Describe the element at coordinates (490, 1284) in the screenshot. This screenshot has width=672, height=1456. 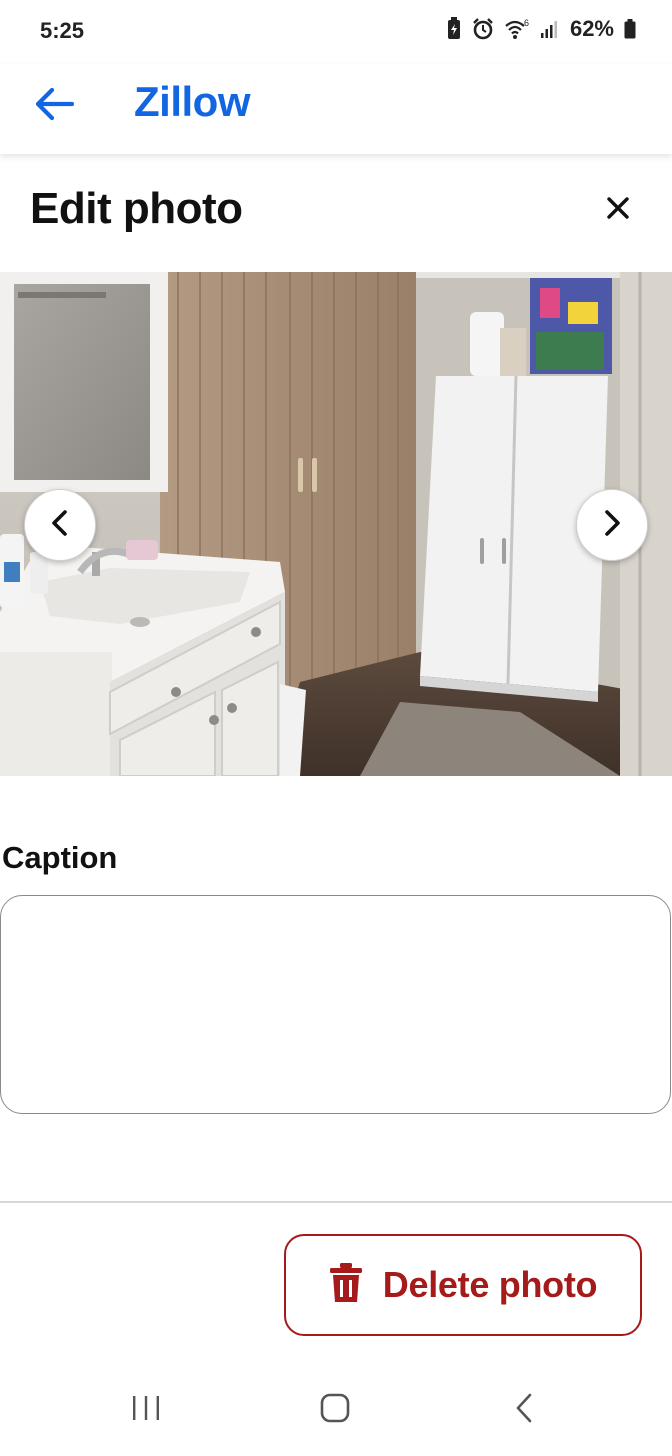
I see `delete-photo-label: Delete photo` at that location.